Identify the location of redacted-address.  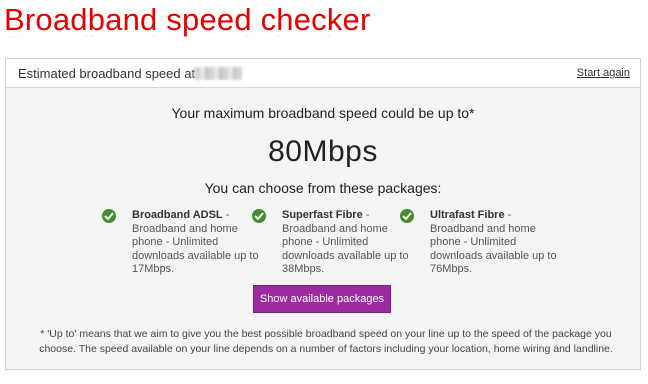
(218, 73).